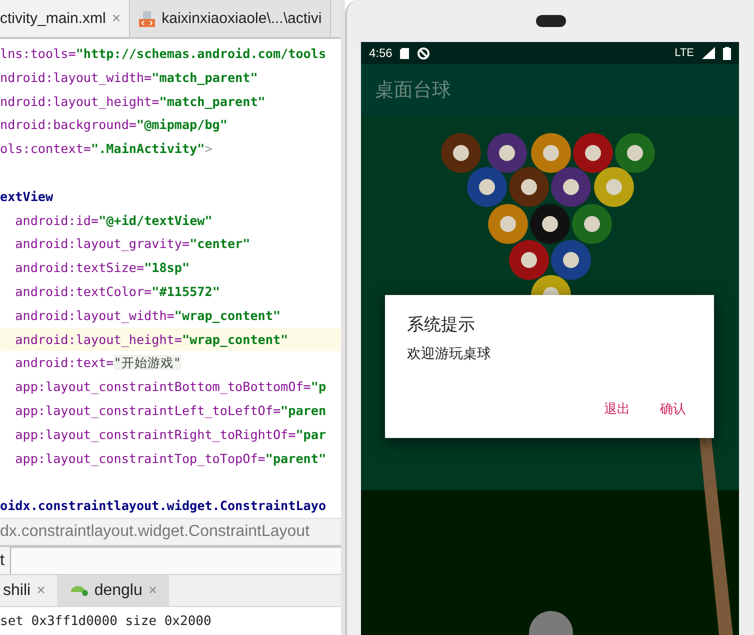 Image resolution: width=754 pixels, height=635 pixels. What do you see at coordinates (106, 149) in the screenshot?
I see `code-line: ols:context=".MainActivity">` at bounding box center [106, 149].